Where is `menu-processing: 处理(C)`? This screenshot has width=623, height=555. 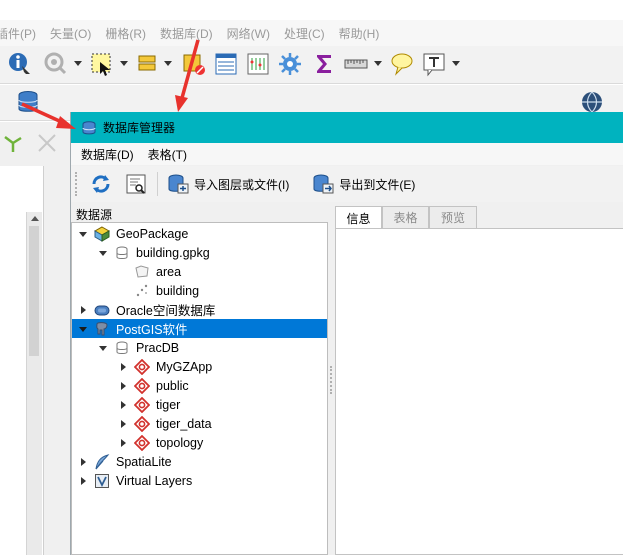
menu-processing: 处理(C) is located at coordinates (304, 33).